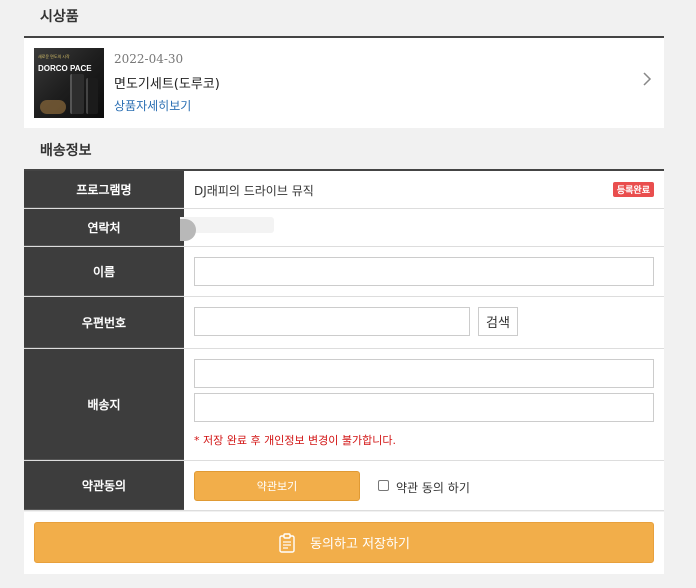 The width and height of the screenshot is (696, 588). I want to click on zipcode-input, so click(332, 321).